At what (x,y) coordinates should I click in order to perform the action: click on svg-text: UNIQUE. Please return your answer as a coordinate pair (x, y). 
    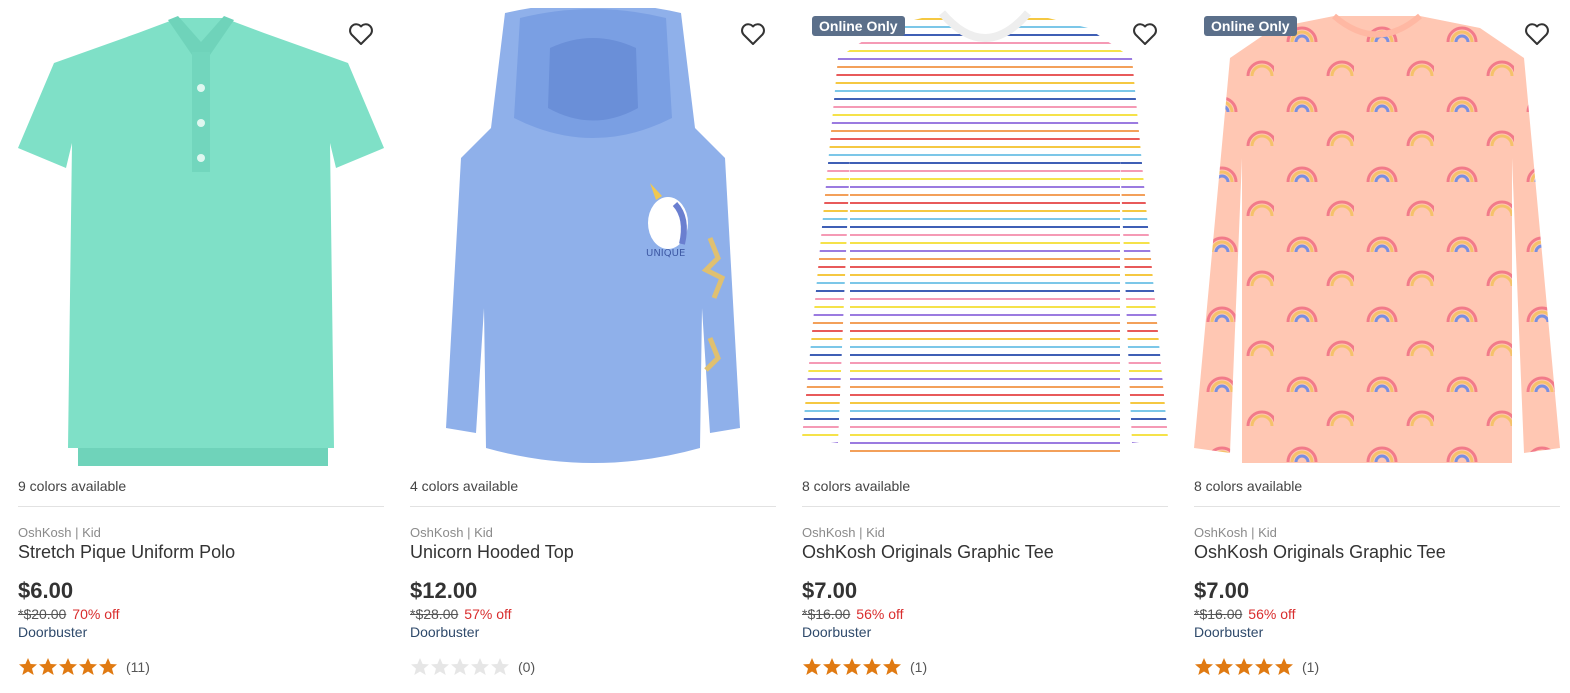
    Looking at the image, I should click on (665, 253).